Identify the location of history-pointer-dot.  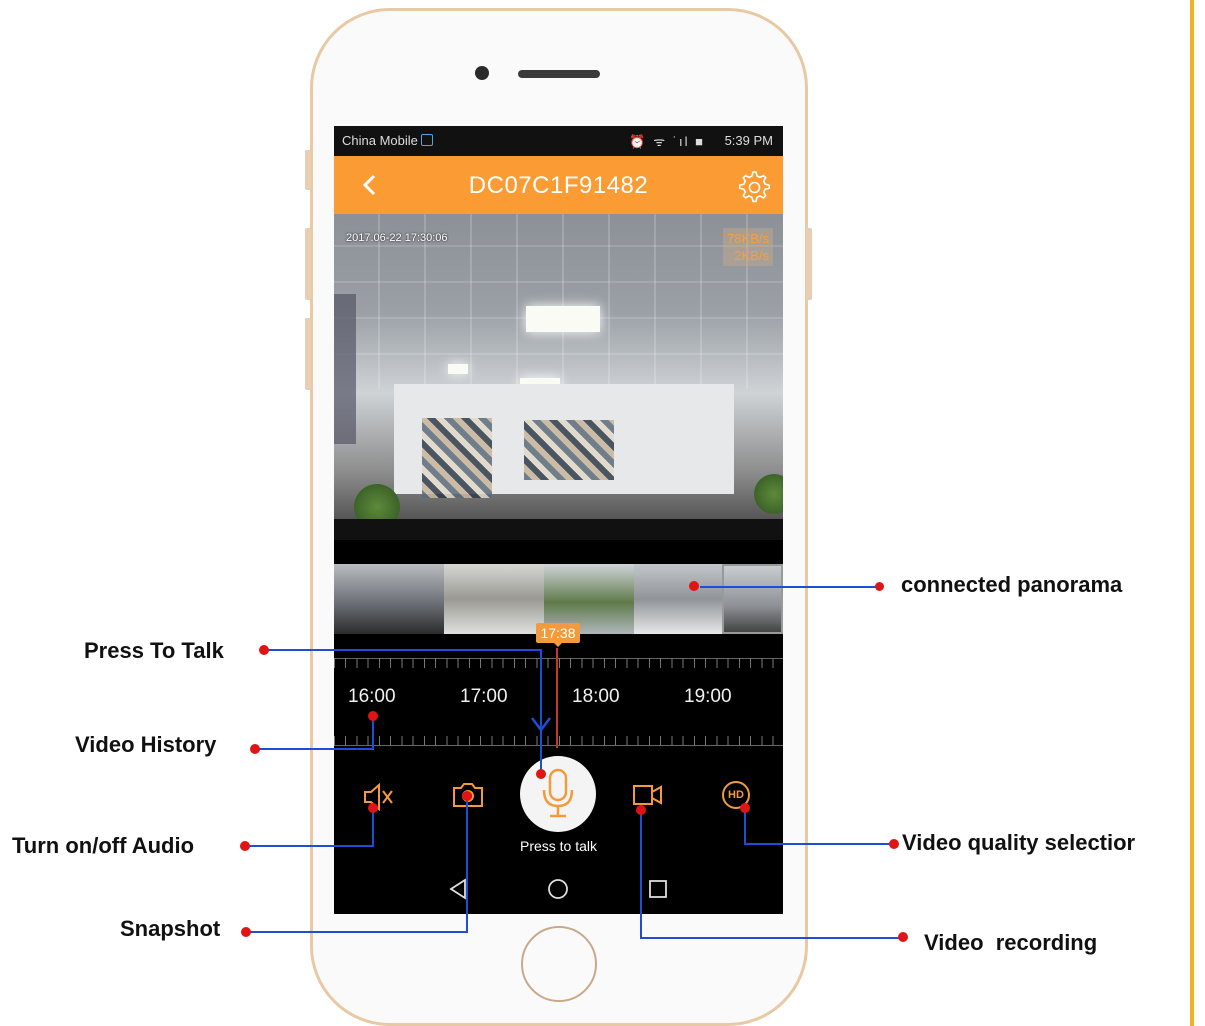
(373, 716).